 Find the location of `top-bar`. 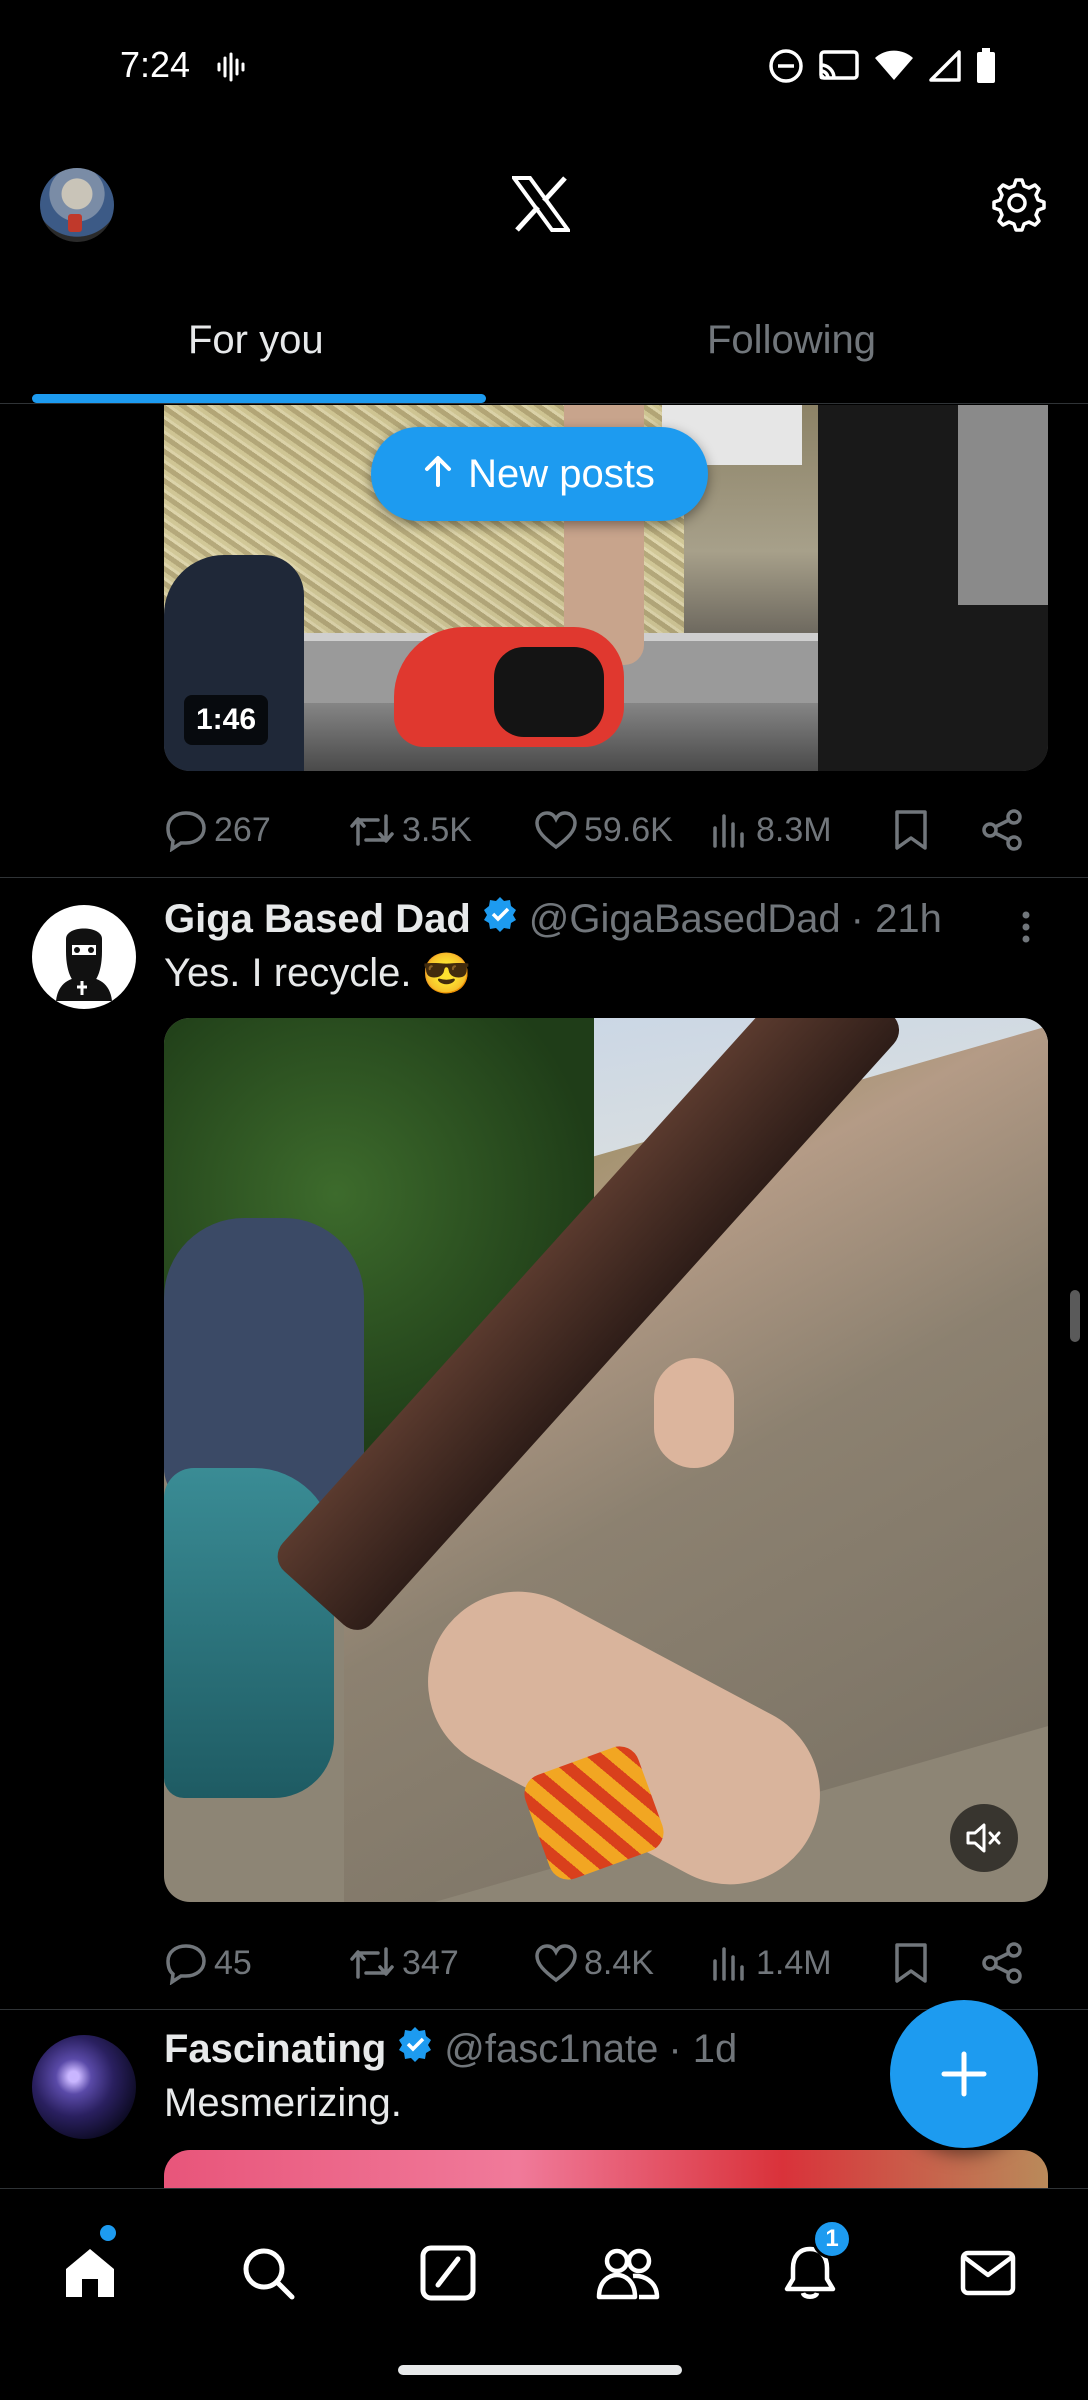

top-bar is located at coordinates (544, 204).